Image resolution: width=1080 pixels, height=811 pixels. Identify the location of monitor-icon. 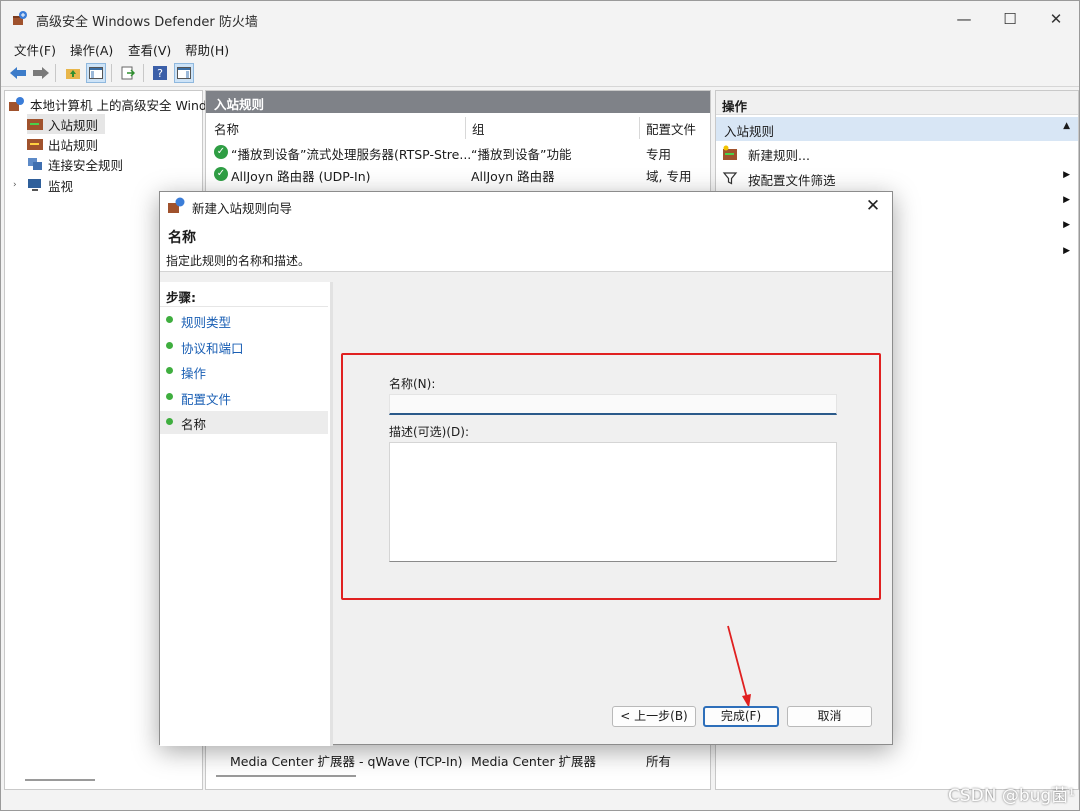
(34, 185).